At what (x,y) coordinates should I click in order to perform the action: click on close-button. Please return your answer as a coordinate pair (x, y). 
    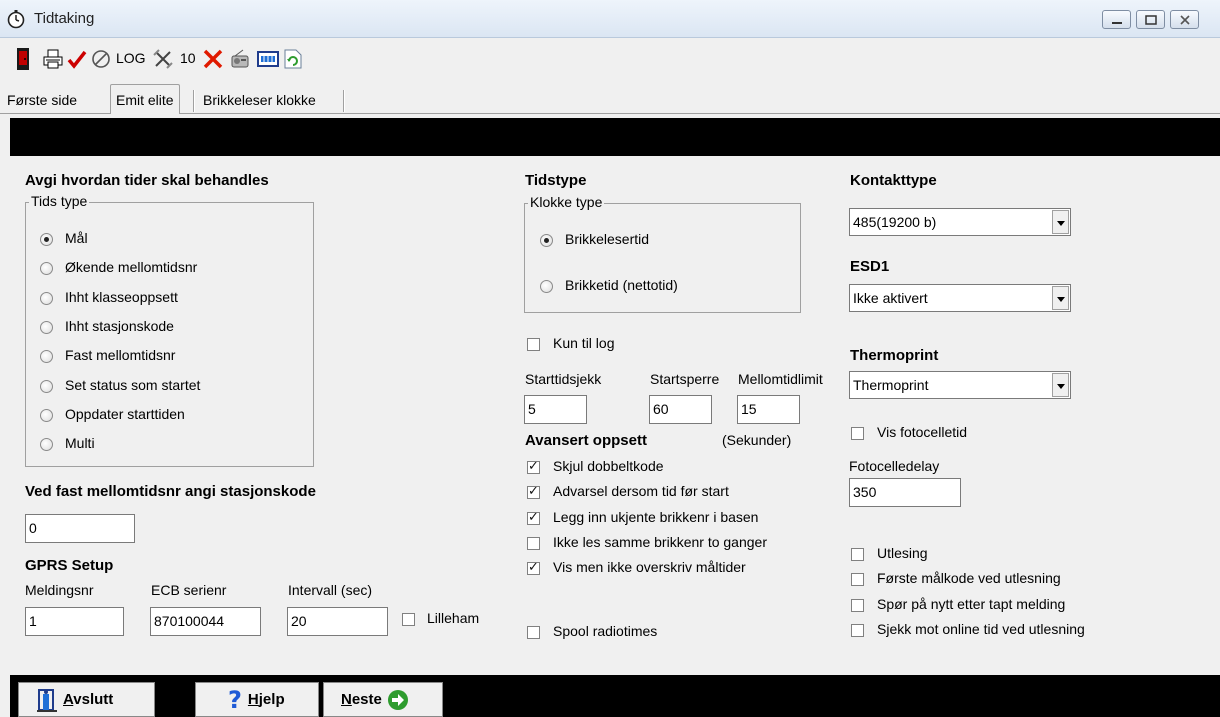
    Looking at the image, I should click on (1184, 19).